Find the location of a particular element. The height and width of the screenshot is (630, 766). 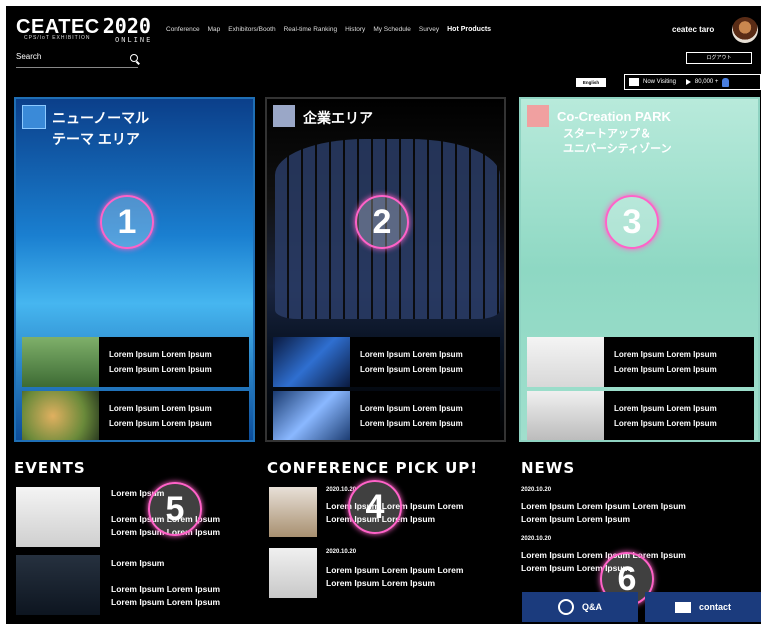

logo-subtitle: CPS/IoT EXHIBITION is located at coordinates (57, 38).